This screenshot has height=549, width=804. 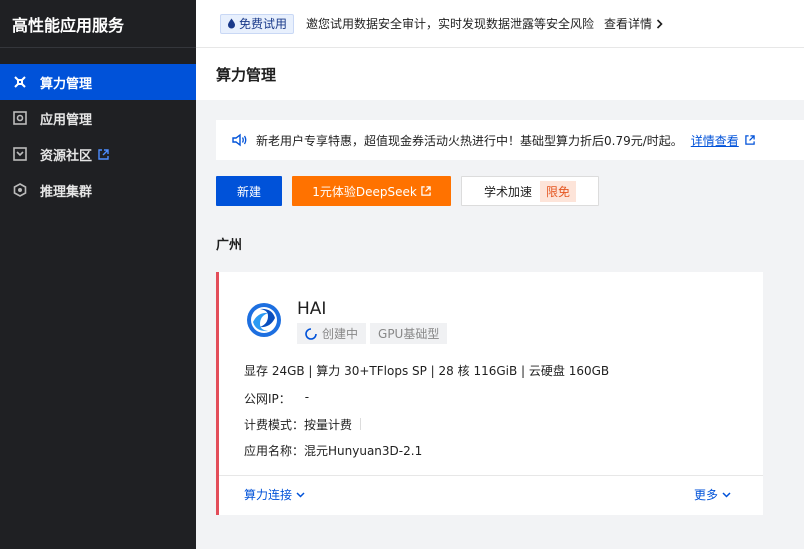 What do you see at coordinates (363, 451) in the screenshot?
I see `app-name-value: 混元Hunyuan3D-2.1` at bounding box center [363, 451].